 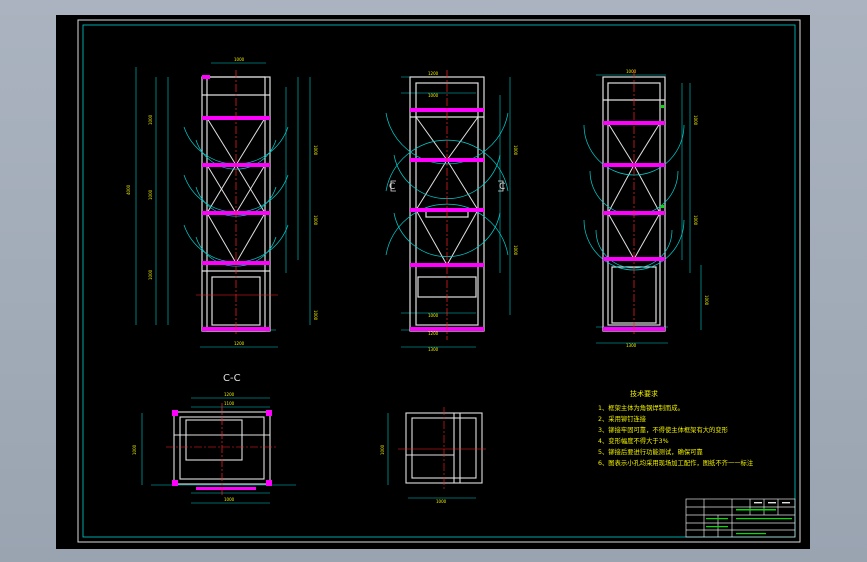 I want to click on requirements-title: 技术要求, so click(x=644, y=393).